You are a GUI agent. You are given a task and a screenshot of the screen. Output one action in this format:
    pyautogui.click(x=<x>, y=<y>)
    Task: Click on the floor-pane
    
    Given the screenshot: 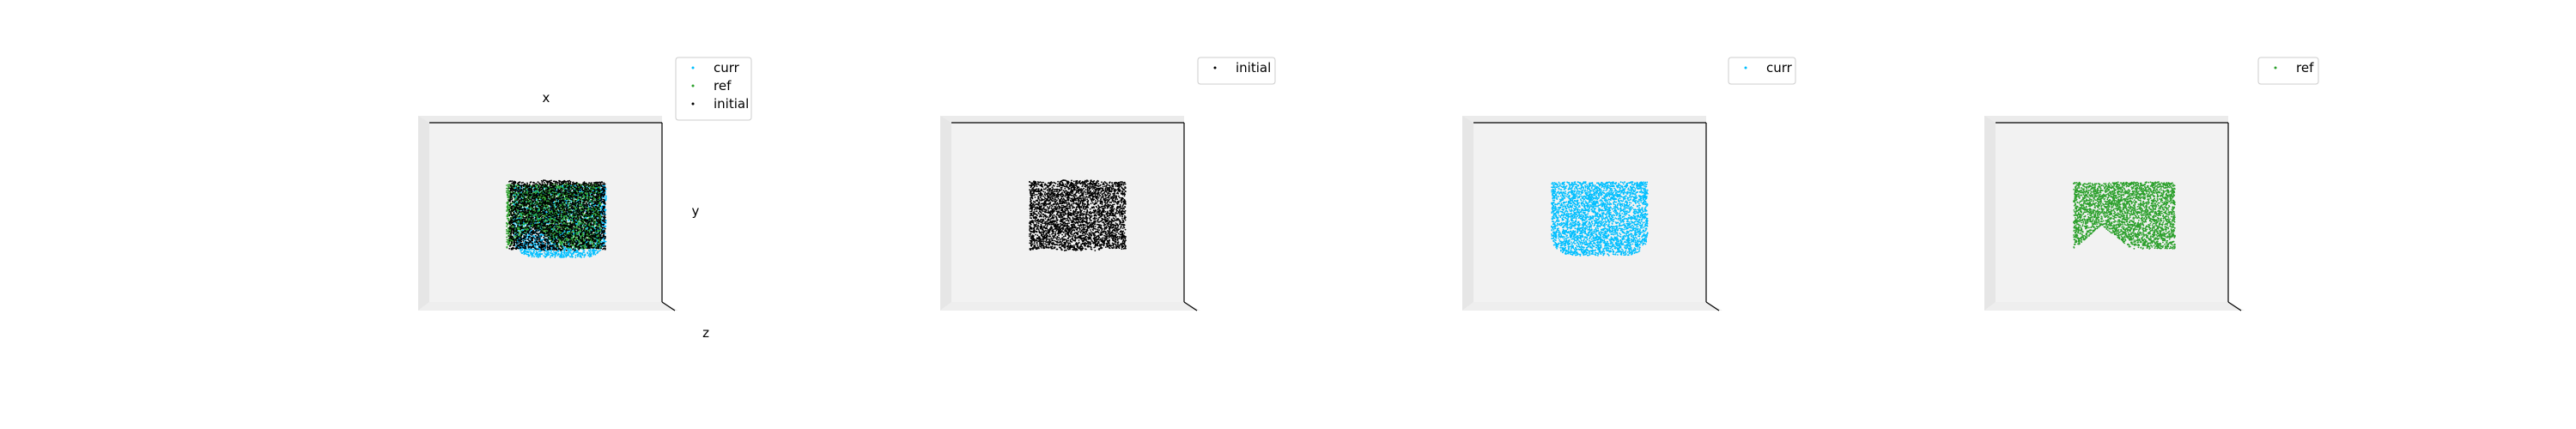 What is the action you would take?
    pyautogui.click(x=548, y=306)
    